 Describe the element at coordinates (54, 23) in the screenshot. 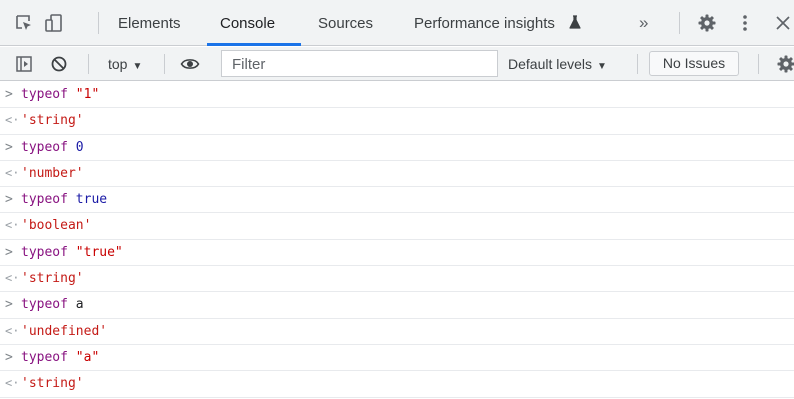

I see `device-toolbar-icon` at that location.